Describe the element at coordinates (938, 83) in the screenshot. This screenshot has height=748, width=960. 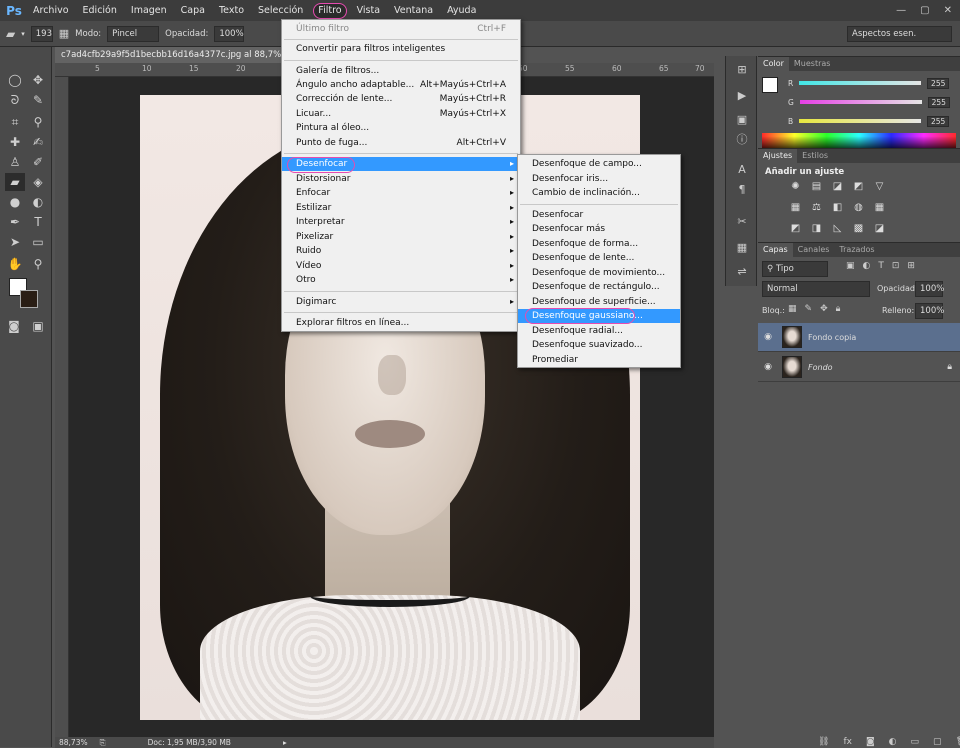
I see `channel-r-value: 255` at that location.